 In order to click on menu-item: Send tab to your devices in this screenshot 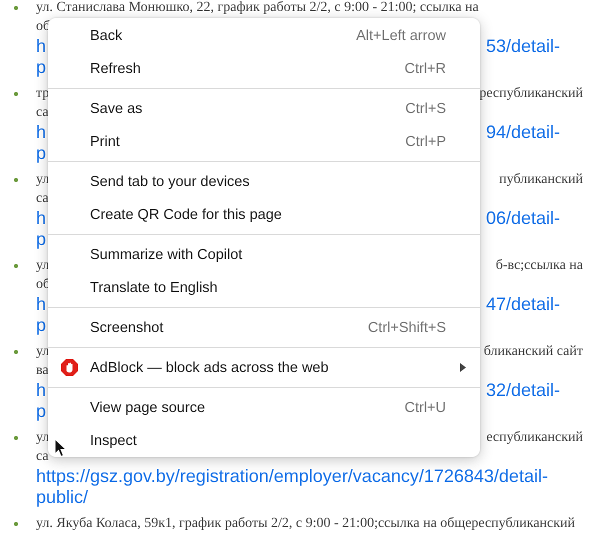, I will do `click(264, 181)`.